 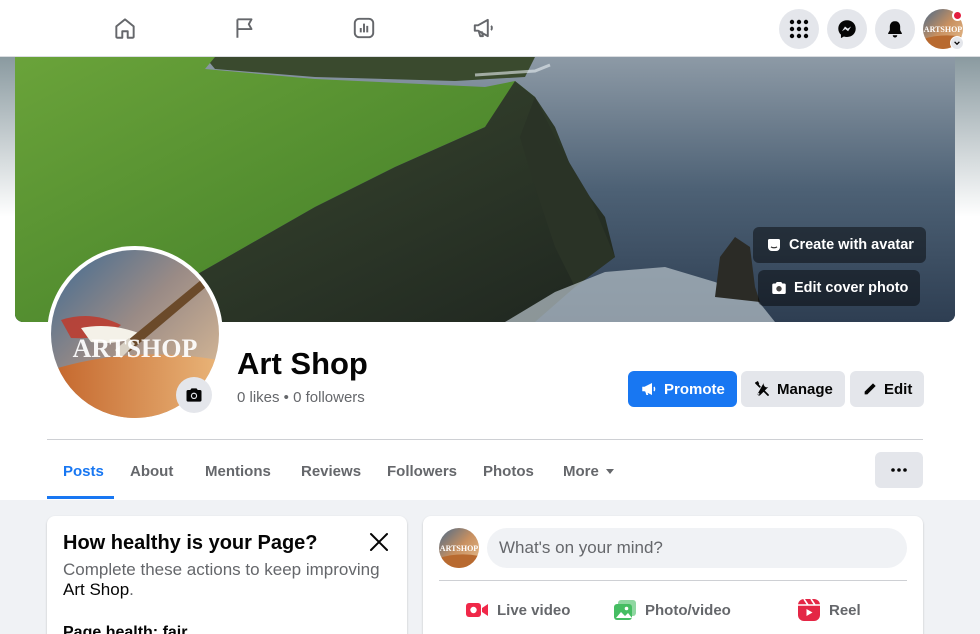 I want to click on promote-button: Promote, so click(x=682, y=389).